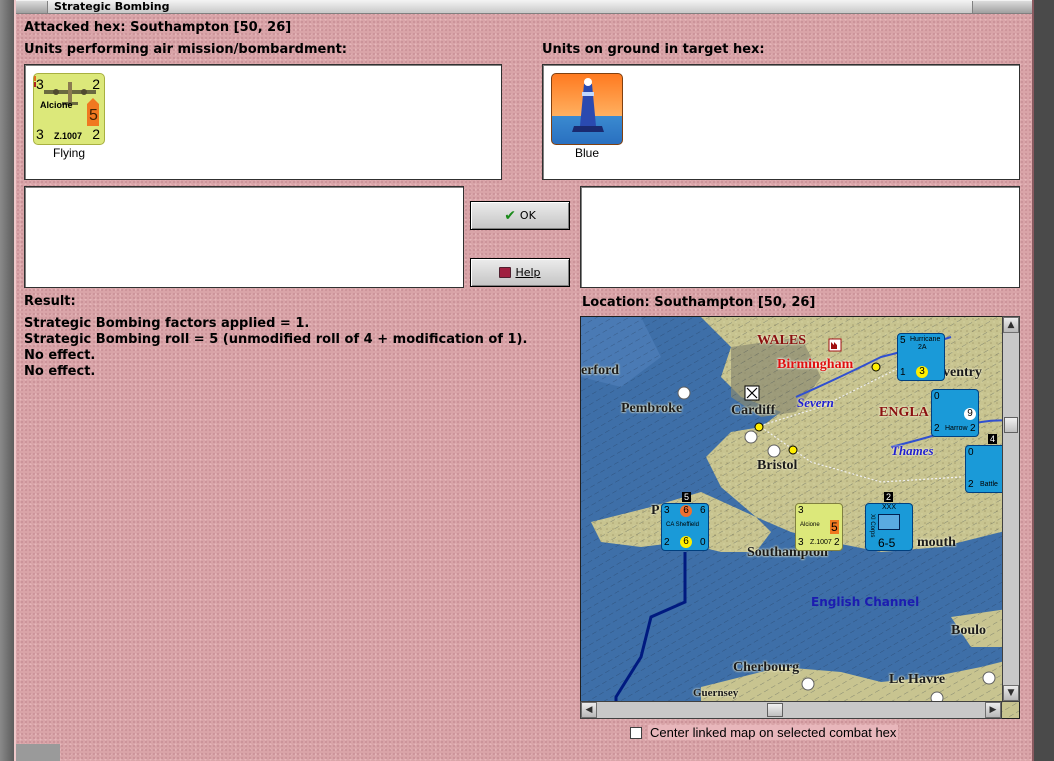 This screenshot has width=1054, height=761. What do you see at coordinates (1011, 509) in the screenshot?
I see `map-vertical-scrollbar: ▲ ▼` at bounding box center [1011, 509].